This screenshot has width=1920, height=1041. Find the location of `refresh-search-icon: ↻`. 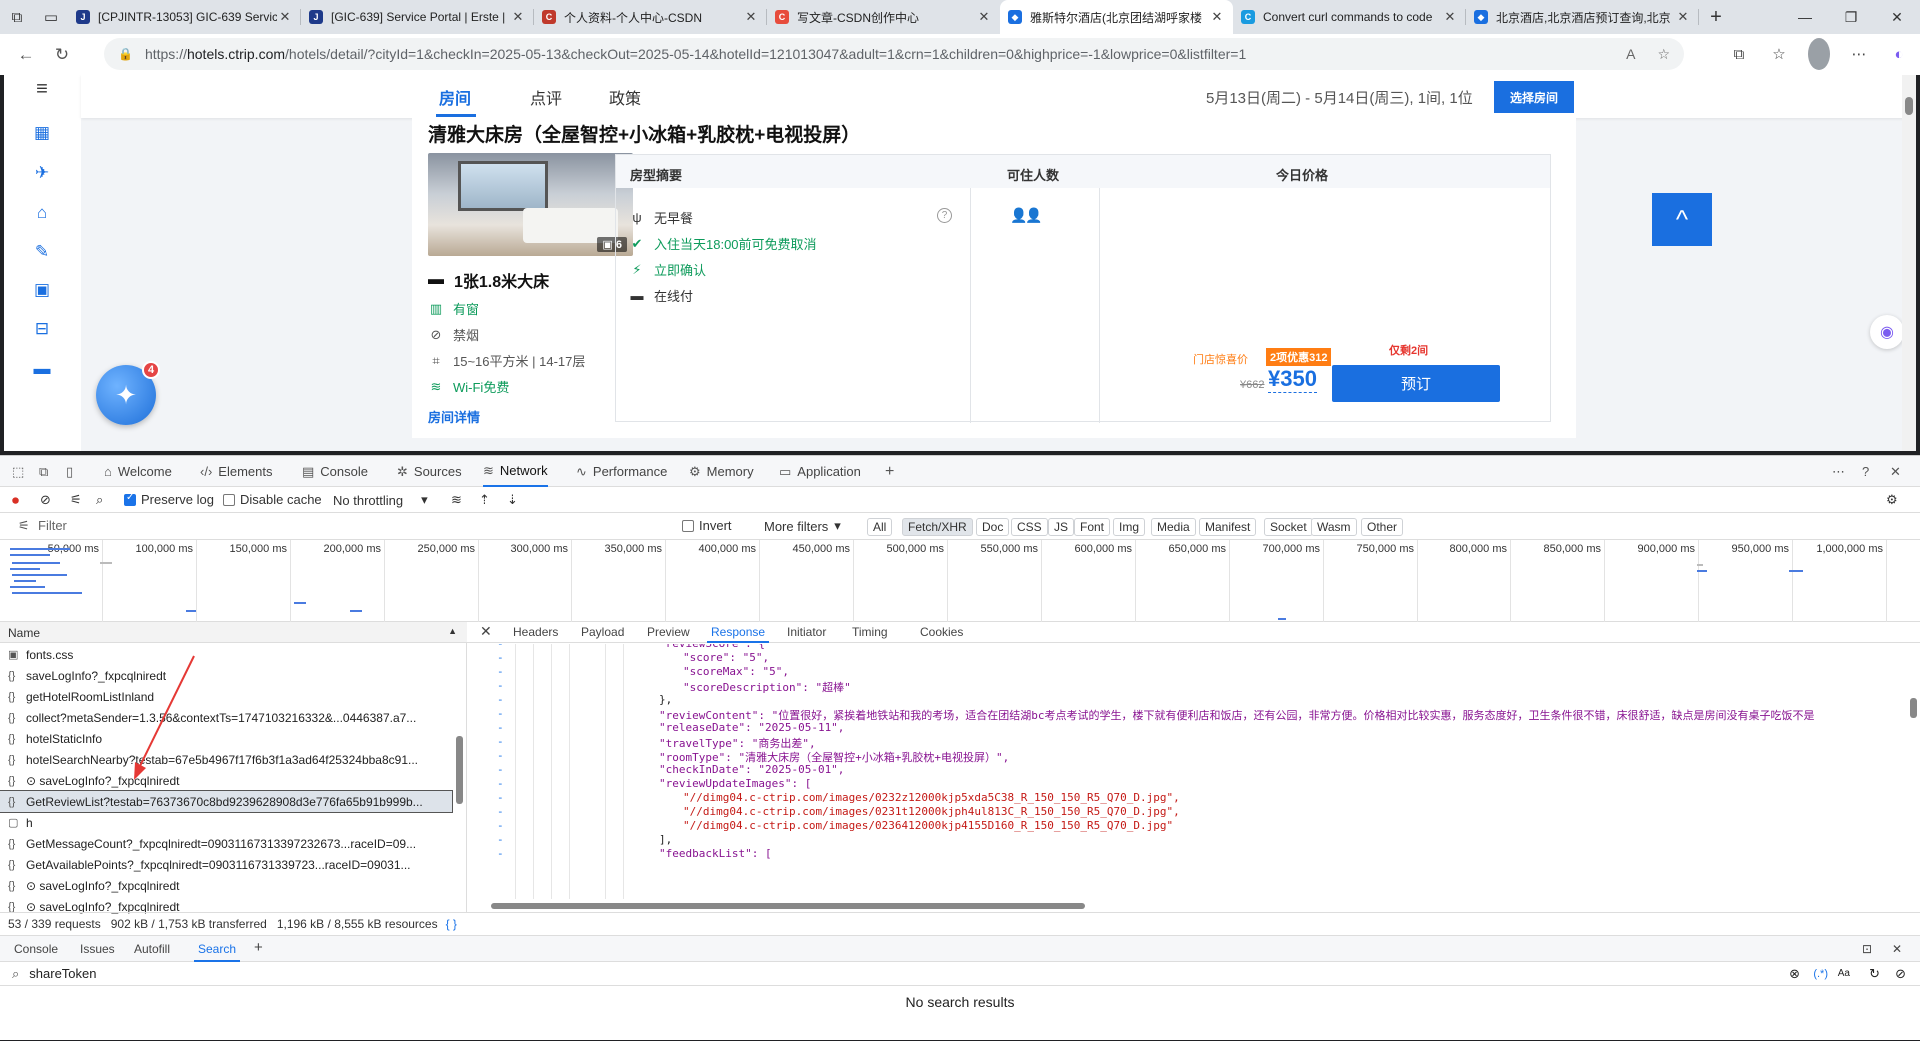

refresh-search-icon: ↻ is located at coordinates (1874, 974).